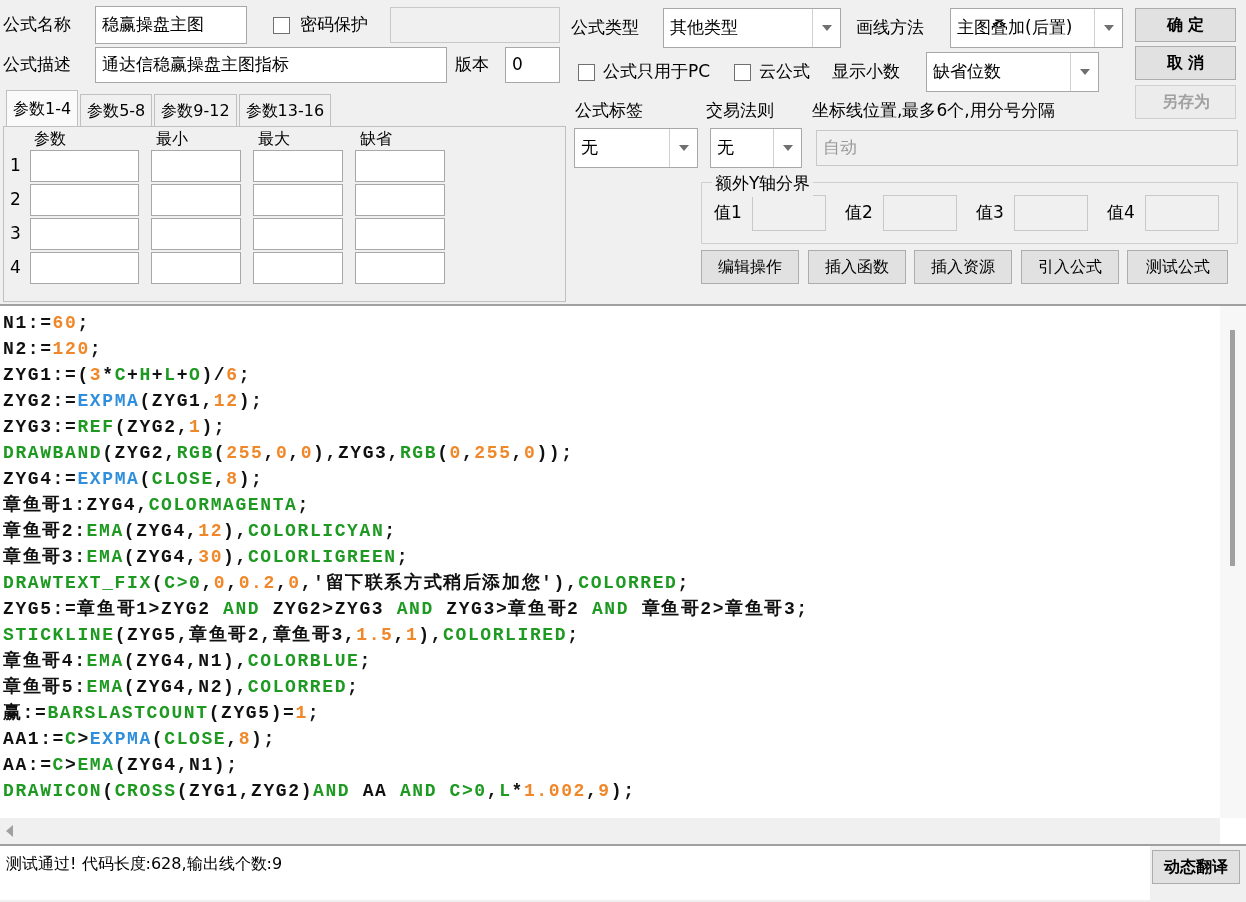 The image size is (1246, 902). I want to click on group-title: 额外Y轴分界, so click(763, 184).